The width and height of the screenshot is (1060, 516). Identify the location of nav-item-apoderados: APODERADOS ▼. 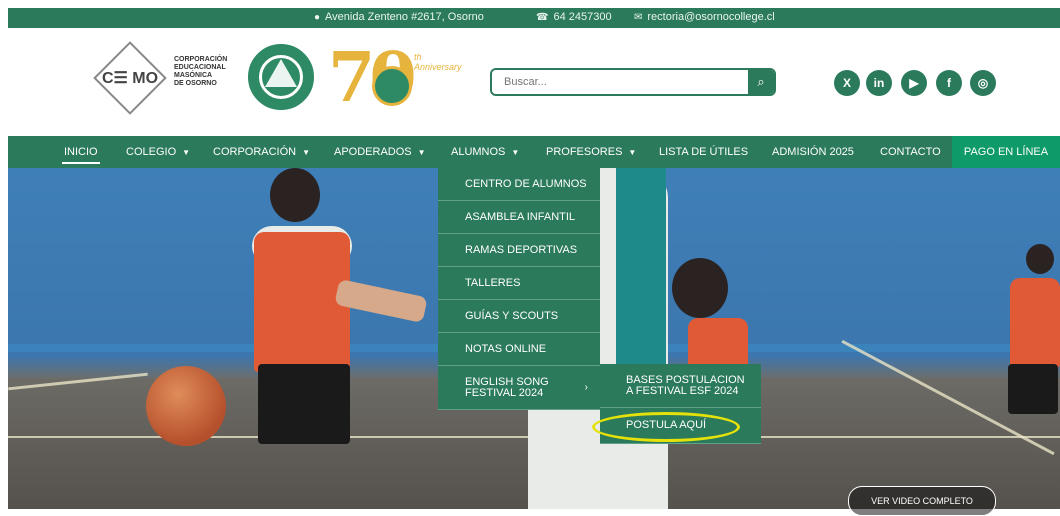
(380, 152).